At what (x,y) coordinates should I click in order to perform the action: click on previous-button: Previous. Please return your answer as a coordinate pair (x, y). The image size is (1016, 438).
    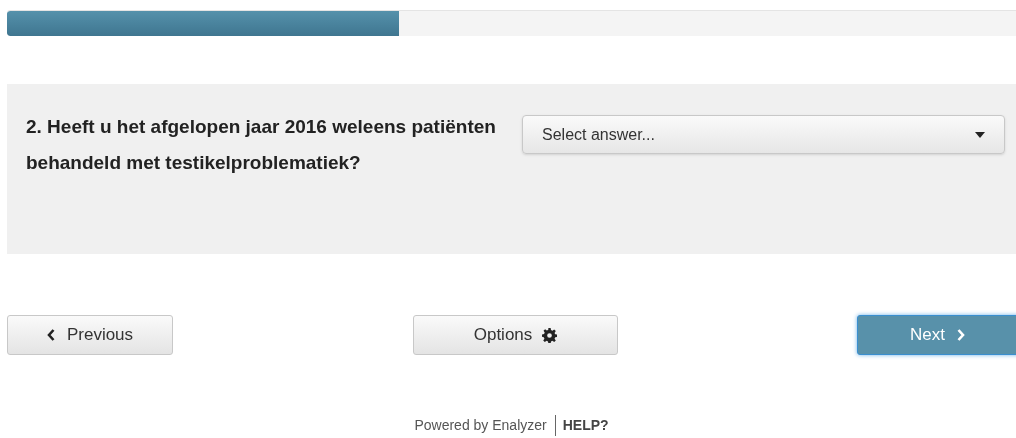
    Looking at the image, I should click on (90, 335).